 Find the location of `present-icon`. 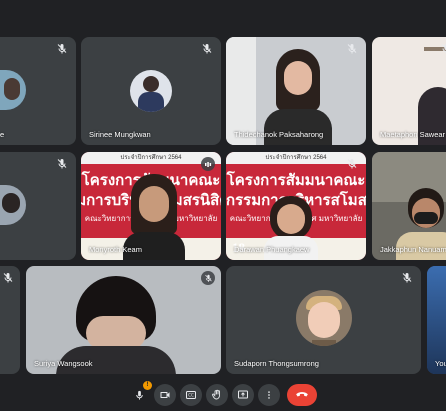

present-icon is located at coordinates (243, 394).